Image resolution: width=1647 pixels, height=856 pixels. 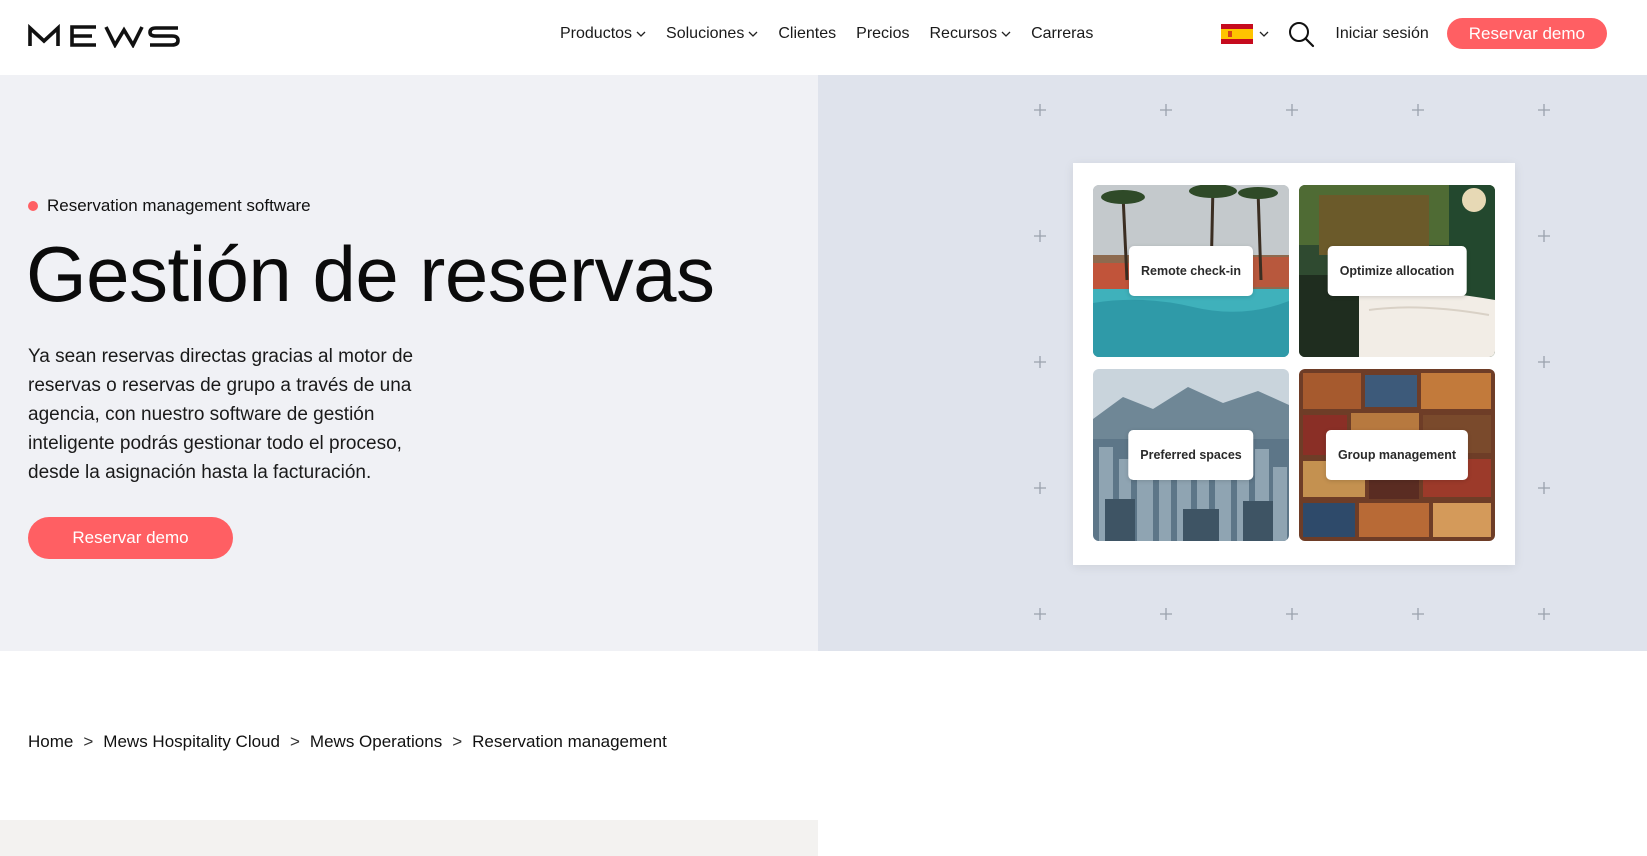 I want to click on nav-item-label: Carreras, so click(x=1062, y=33).